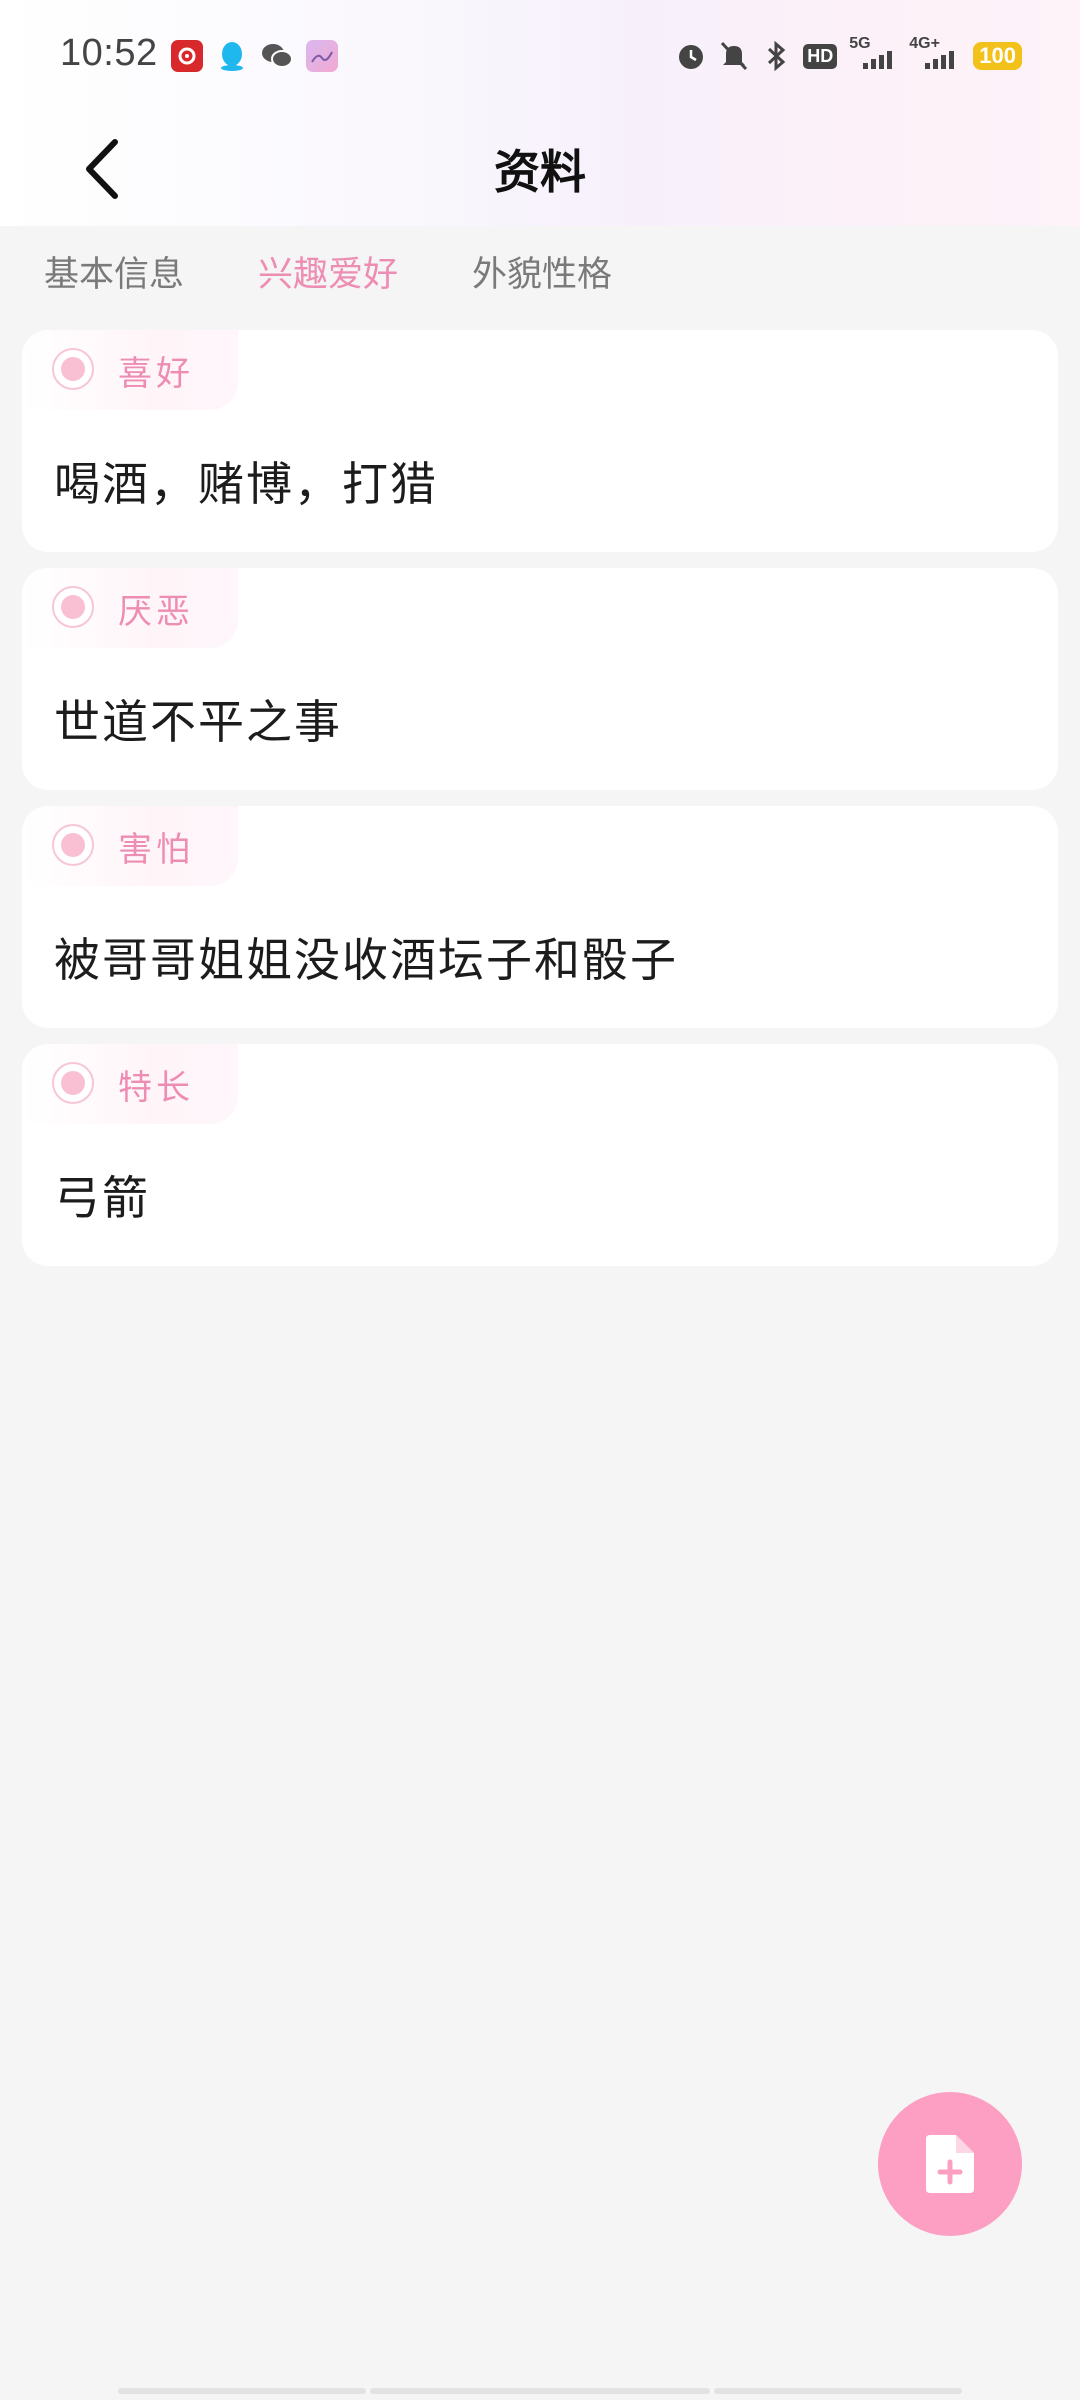 The image size is (1080, 2400). I want to click on card-label: 厌恶, so click(156, 612).